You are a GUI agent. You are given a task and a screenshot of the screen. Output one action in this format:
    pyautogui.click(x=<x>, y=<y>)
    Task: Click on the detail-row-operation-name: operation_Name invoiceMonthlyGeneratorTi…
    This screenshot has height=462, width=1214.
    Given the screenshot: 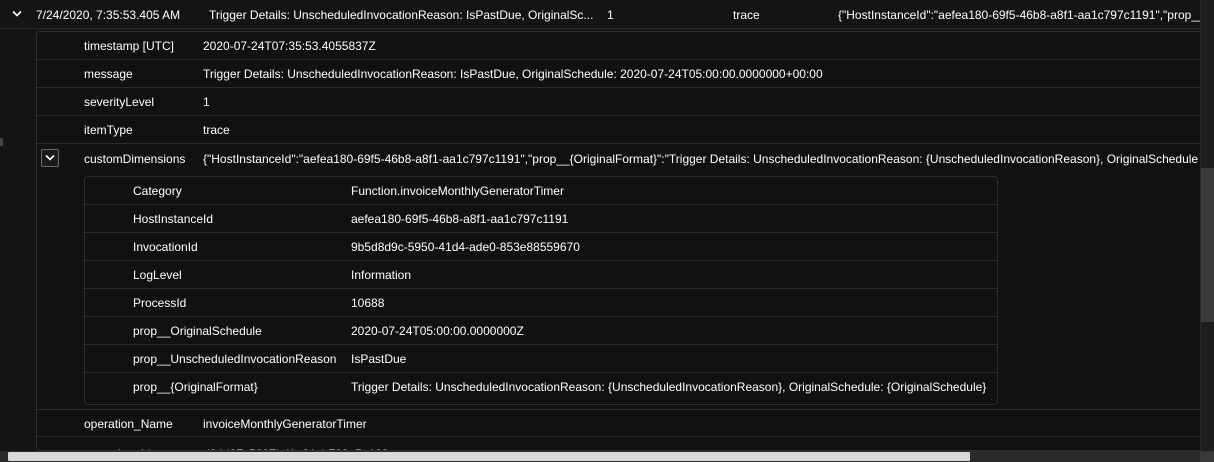 What is the action you would take?
    pyautogui.click(x=618, y=423)
    